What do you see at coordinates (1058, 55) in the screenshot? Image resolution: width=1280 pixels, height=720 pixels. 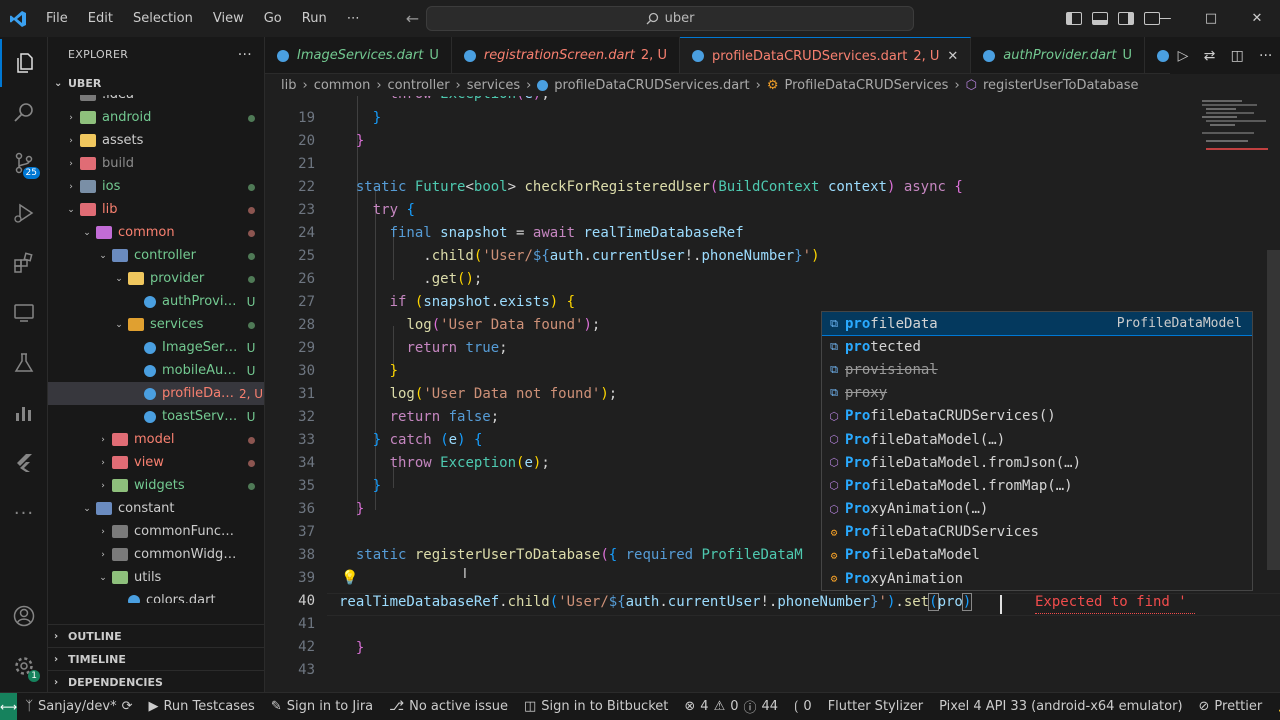 I see `tab-auth-provider: authProvider.dart U` at bounding box center [1058, 55].